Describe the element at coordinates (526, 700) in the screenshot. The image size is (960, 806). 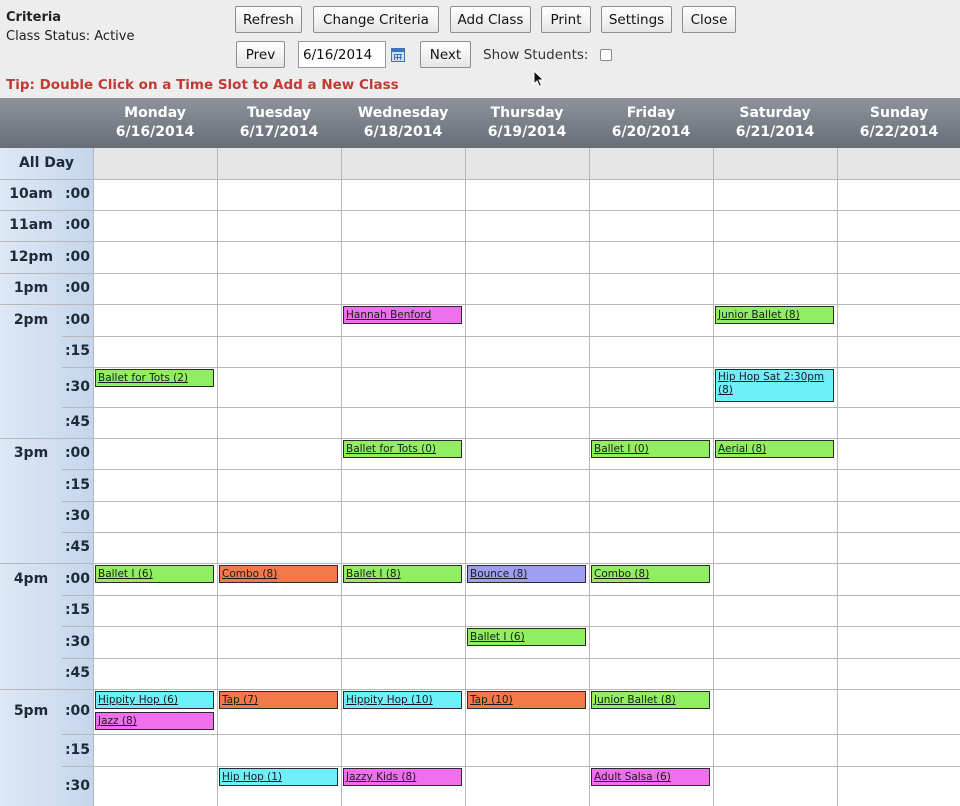
I see `class-event: Tap (10)` at that location.